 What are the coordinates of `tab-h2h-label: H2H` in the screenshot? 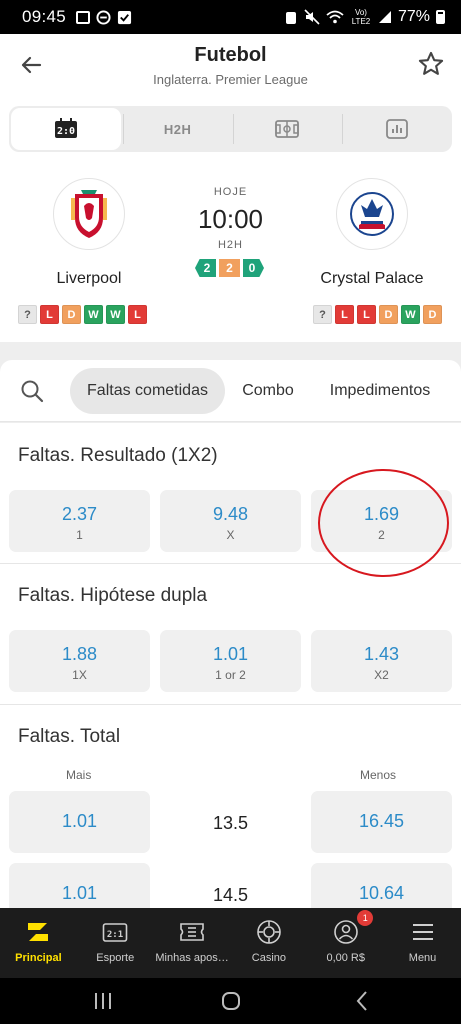 It's located at (177, 129).